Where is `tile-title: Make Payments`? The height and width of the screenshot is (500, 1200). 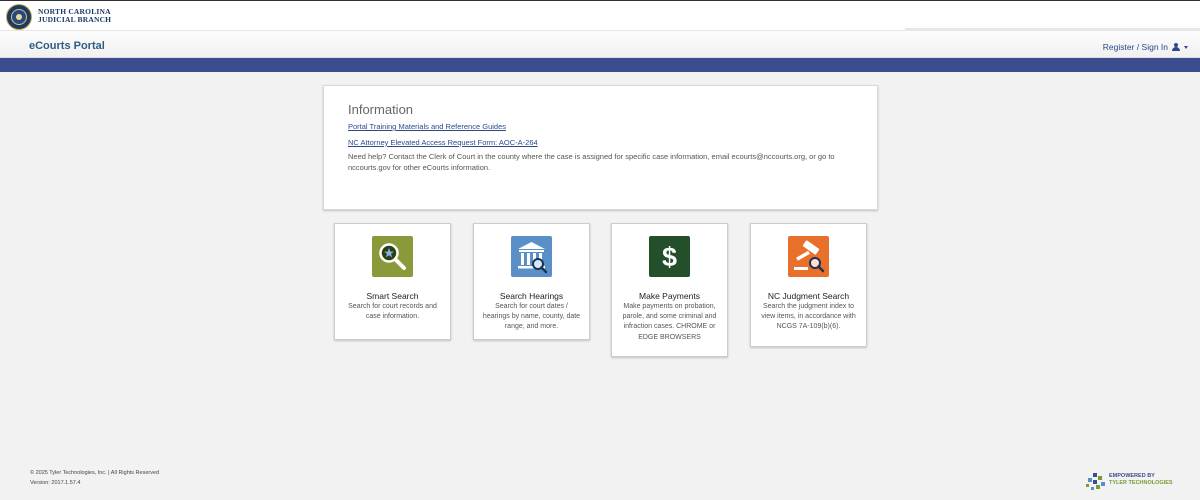
tile-title: Make Payments is located at coordinates (669, 296).